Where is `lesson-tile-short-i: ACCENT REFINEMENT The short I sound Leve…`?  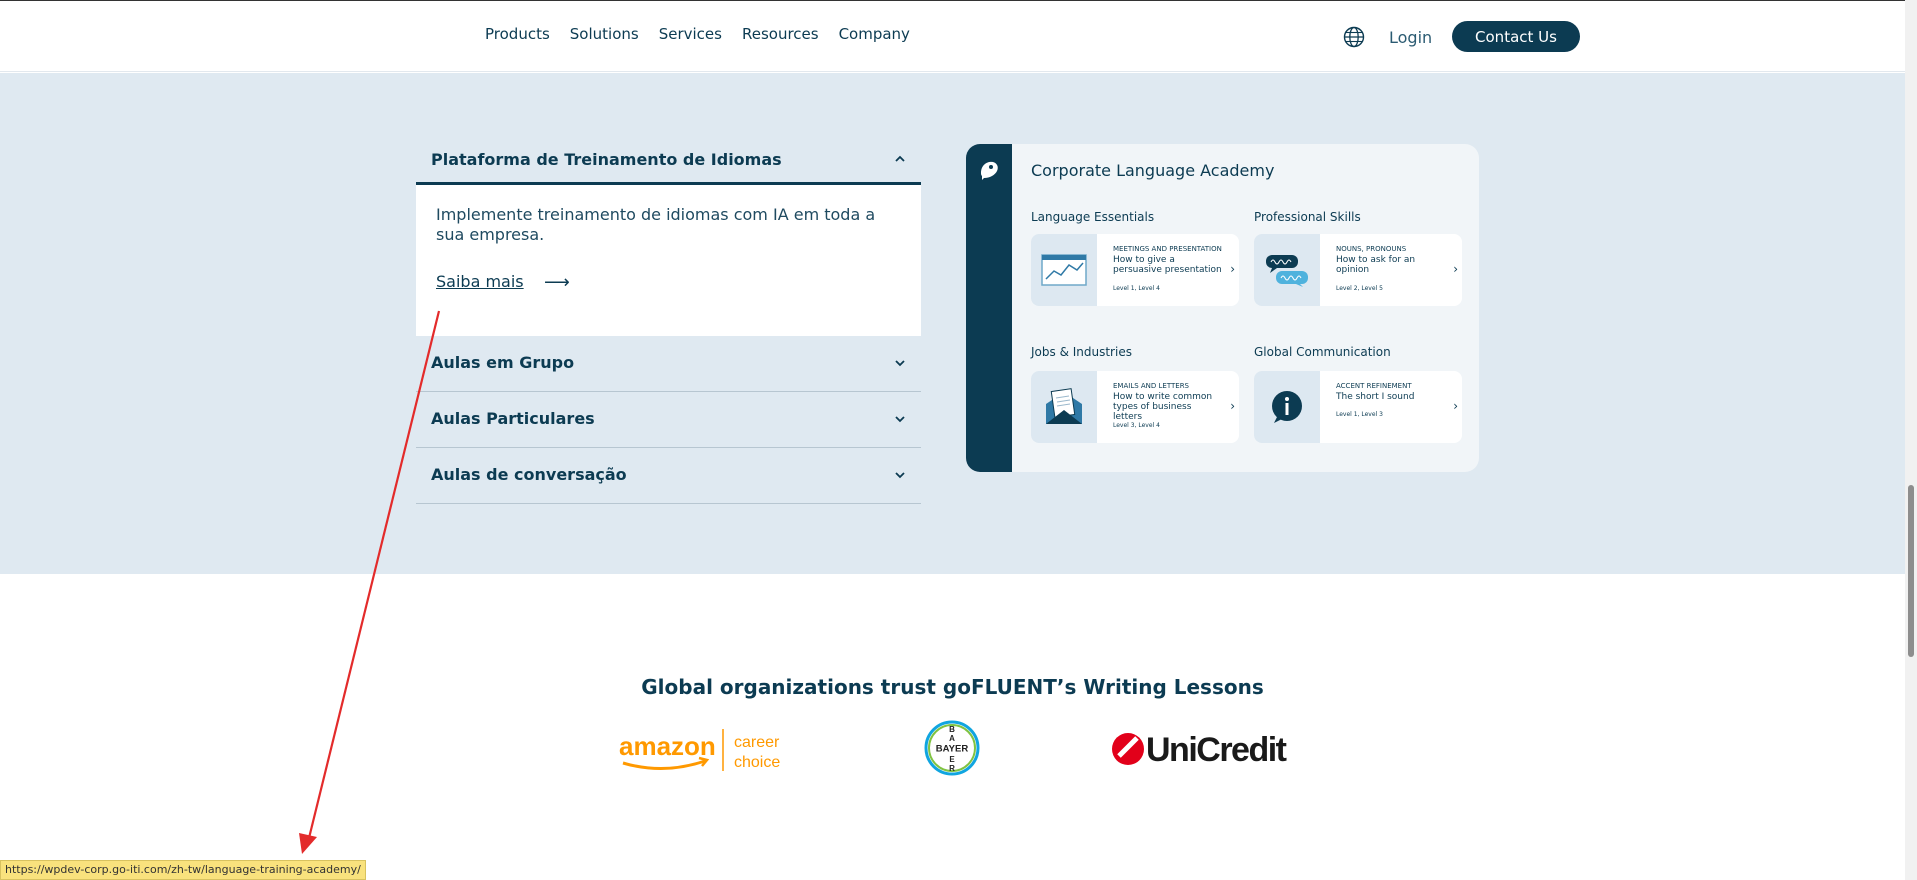 lesson-tile-short-i: ACCENT REFINEMENT The short I sound Leve… is located at coordinates (1358, 407).